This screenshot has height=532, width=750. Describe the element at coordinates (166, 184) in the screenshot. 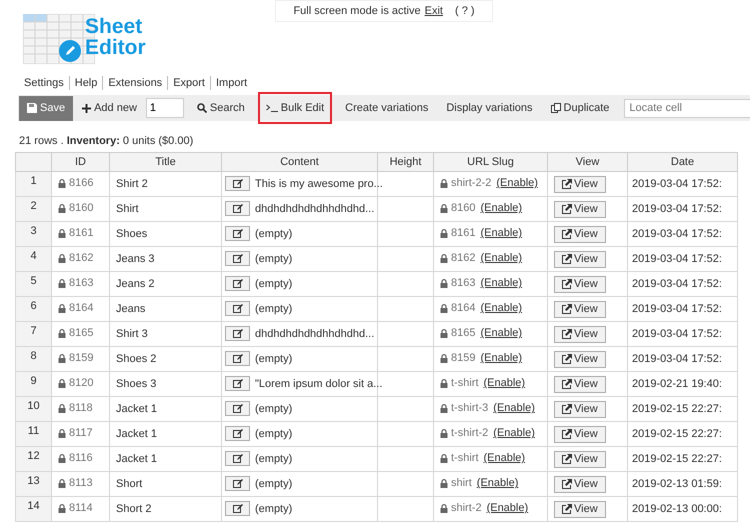

I see `title-cell: Shirt 2` at that location.